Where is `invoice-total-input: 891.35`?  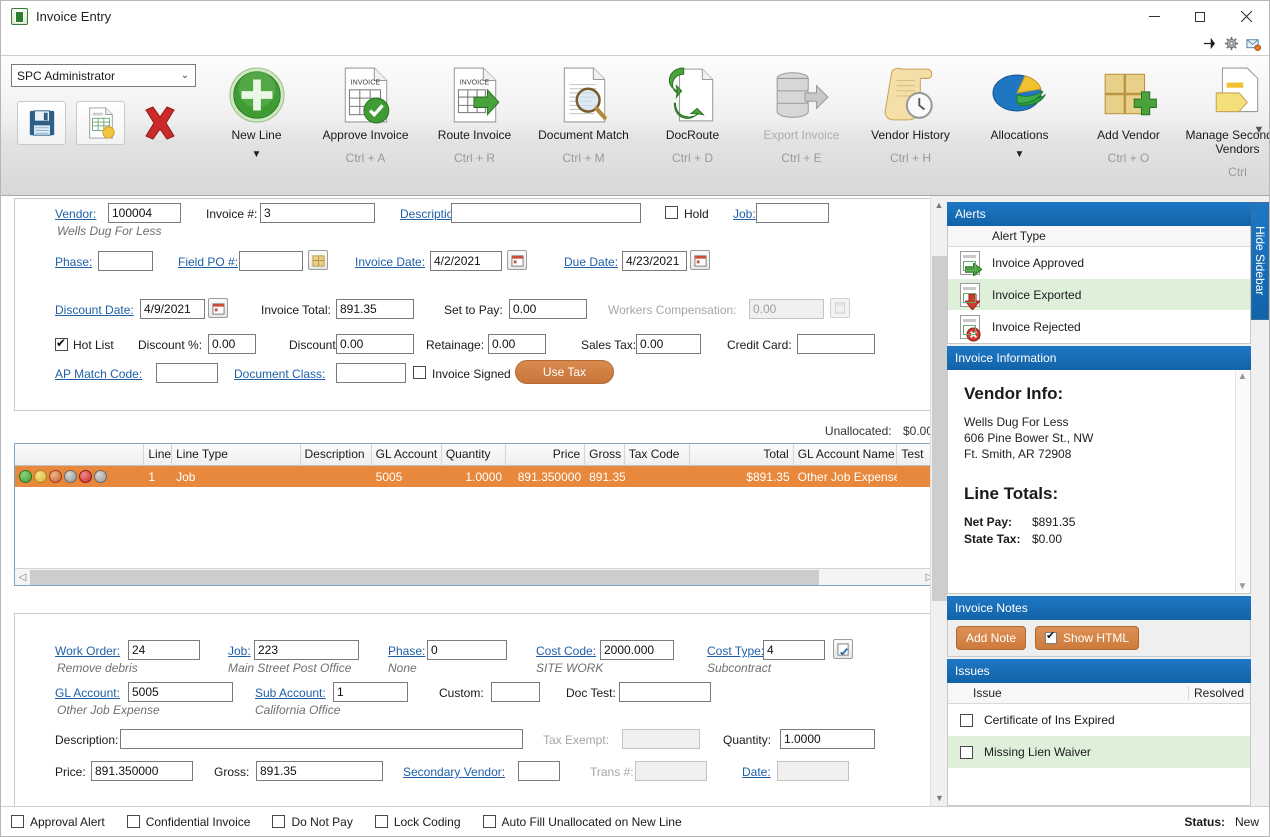
invoice-total-input: 891.35 is located at coordinates (375, 309).